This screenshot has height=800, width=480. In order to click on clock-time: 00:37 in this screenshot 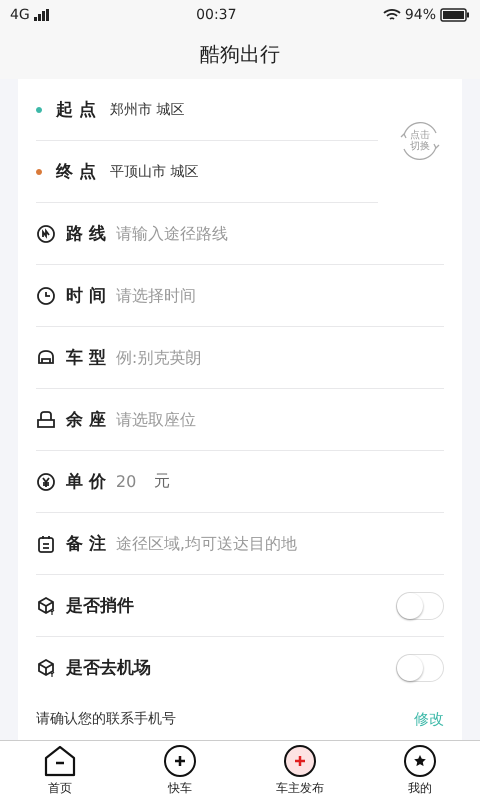, I will do `click(216, 15)`.